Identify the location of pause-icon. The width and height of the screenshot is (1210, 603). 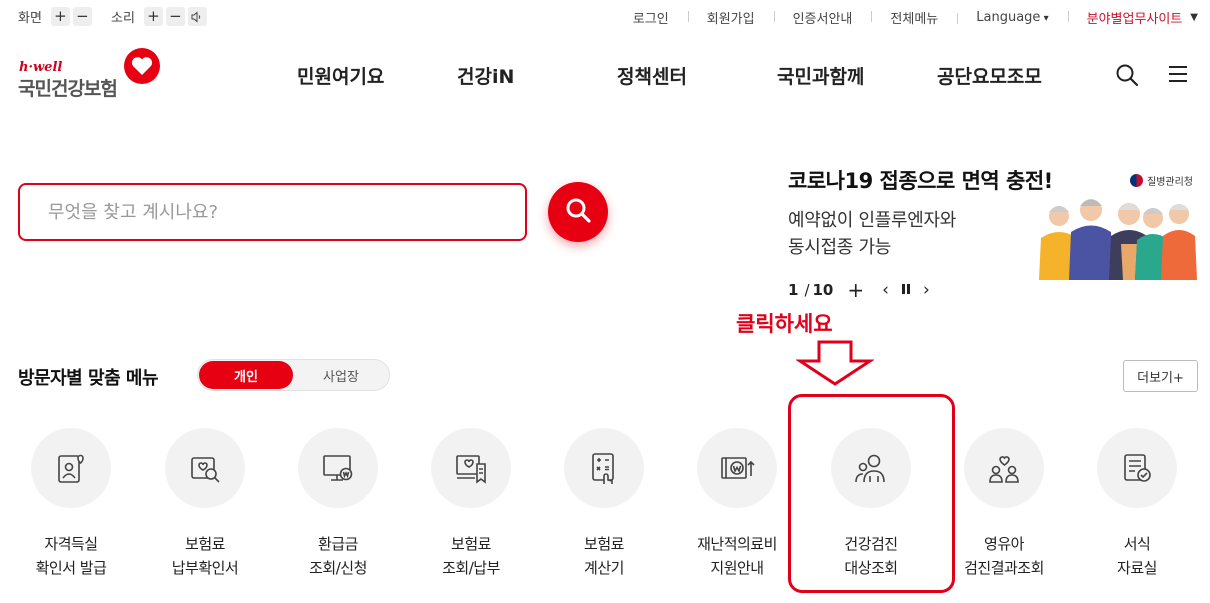
(906, 290).